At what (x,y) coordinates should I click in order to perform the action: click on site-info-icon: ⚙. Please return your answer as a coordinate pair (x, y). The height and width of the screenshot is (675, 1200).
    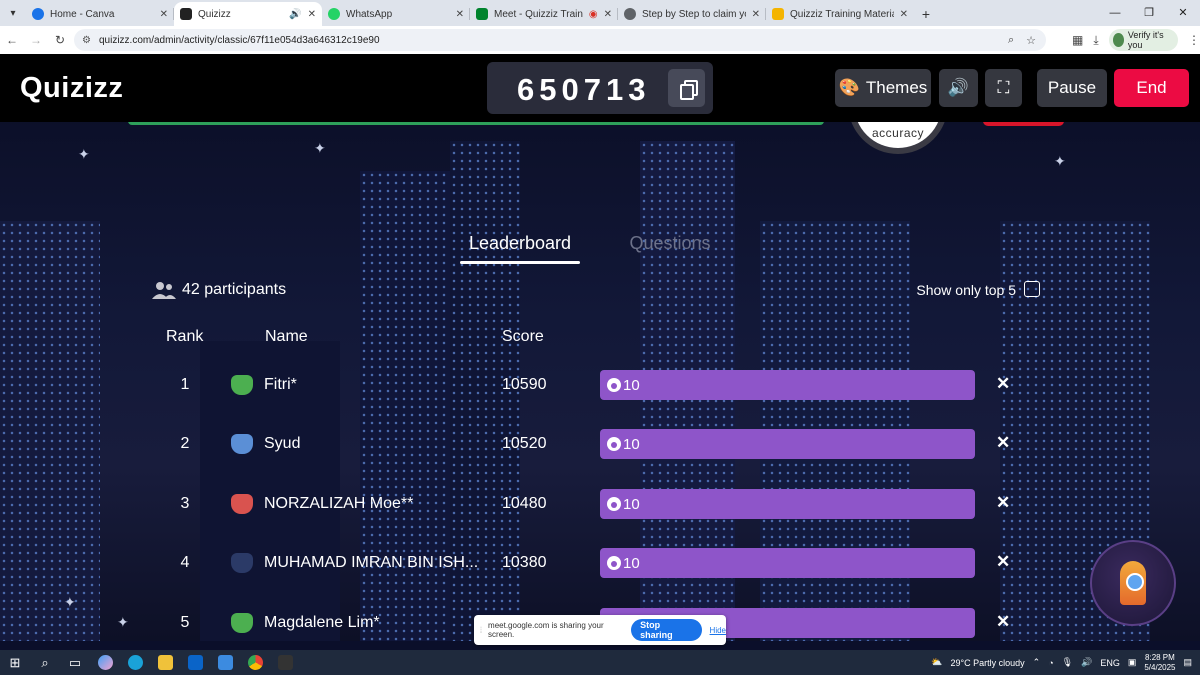
    Looking at the image, I should click on (86, 40).